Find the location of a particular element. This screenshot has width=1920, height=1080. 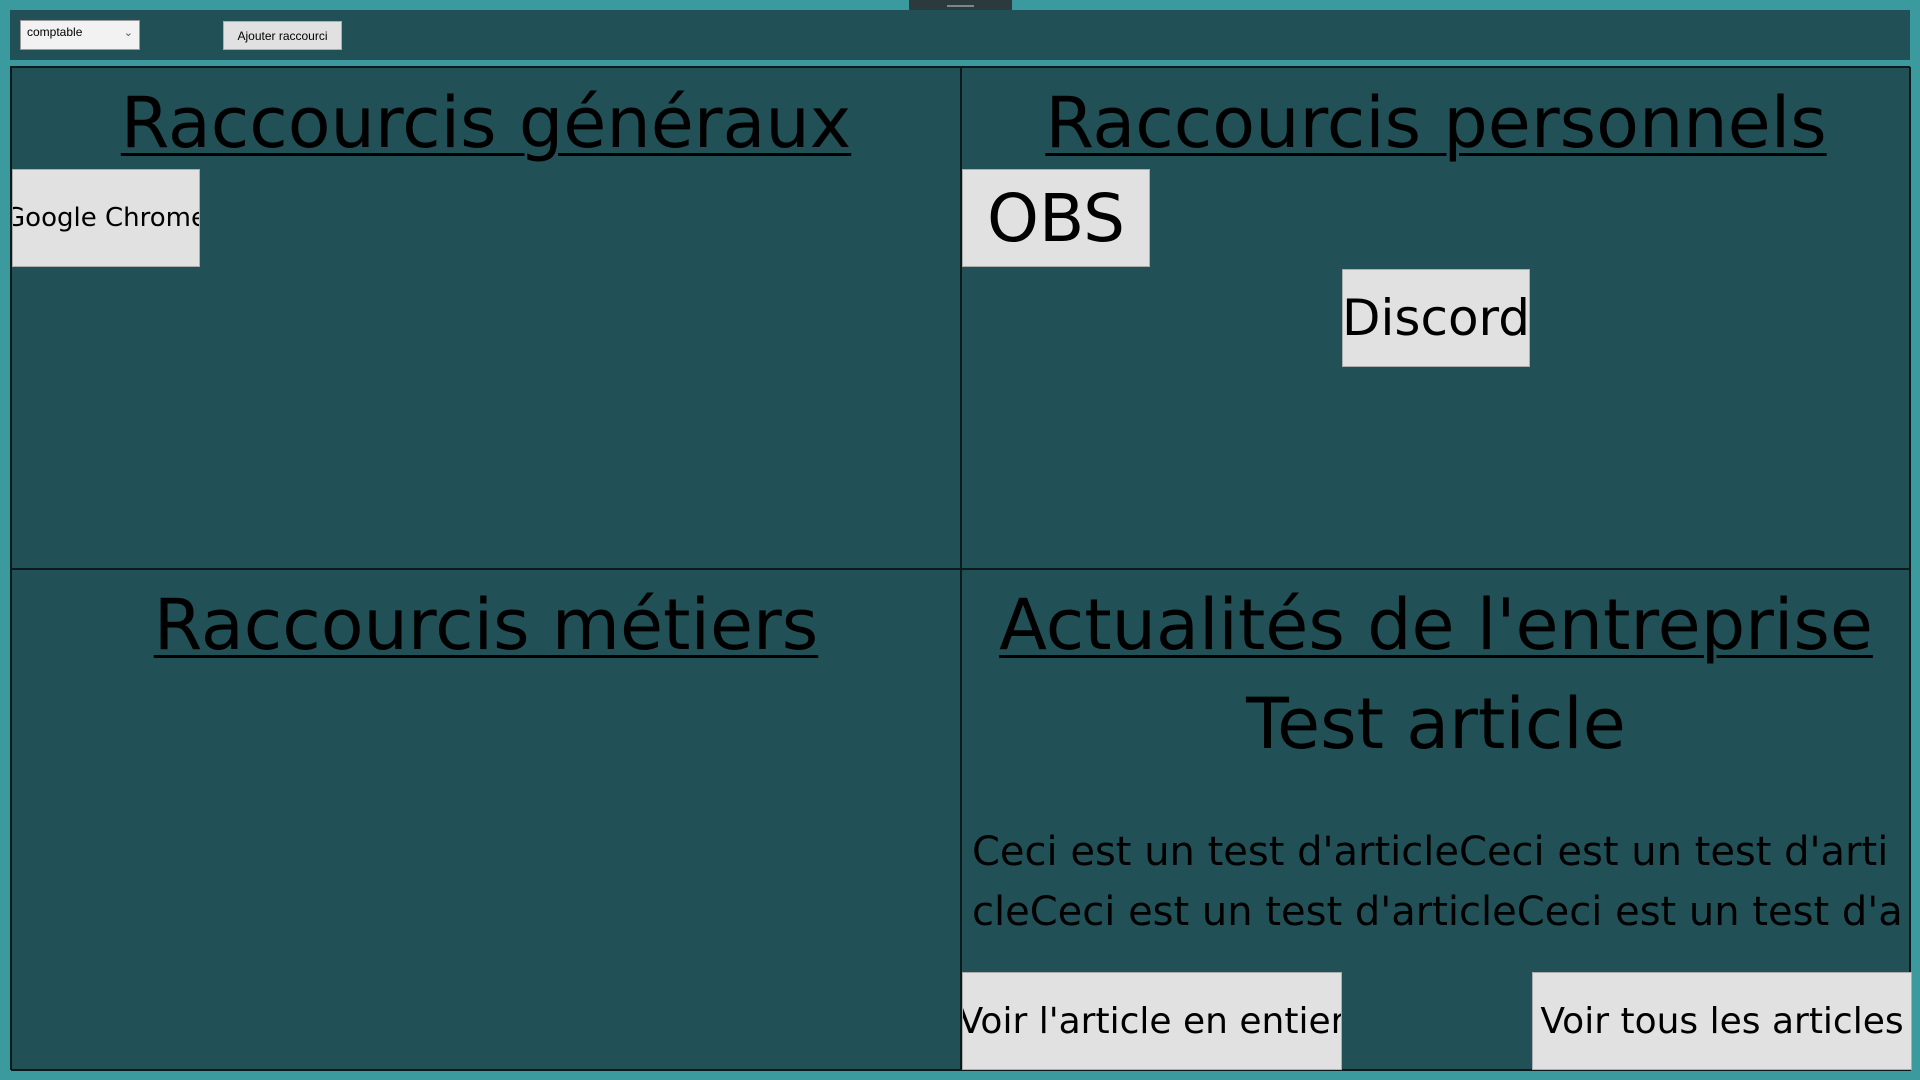

read-full-article-button: Voir l'article en entier is located at coordinates (1152, 1021).